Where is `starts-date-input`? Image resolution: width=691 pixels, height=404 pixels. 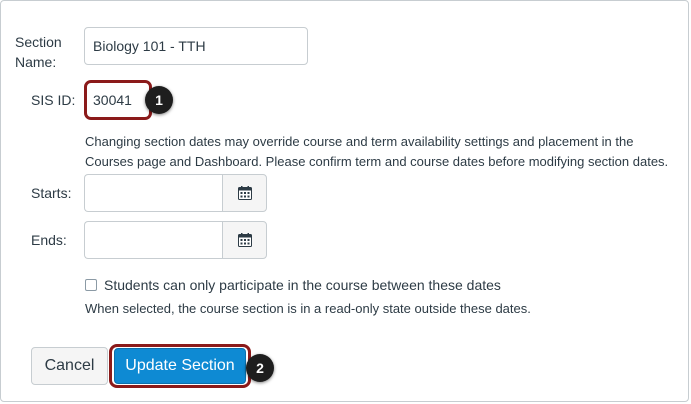 starts-date-input is located at coordinates (153, 193).